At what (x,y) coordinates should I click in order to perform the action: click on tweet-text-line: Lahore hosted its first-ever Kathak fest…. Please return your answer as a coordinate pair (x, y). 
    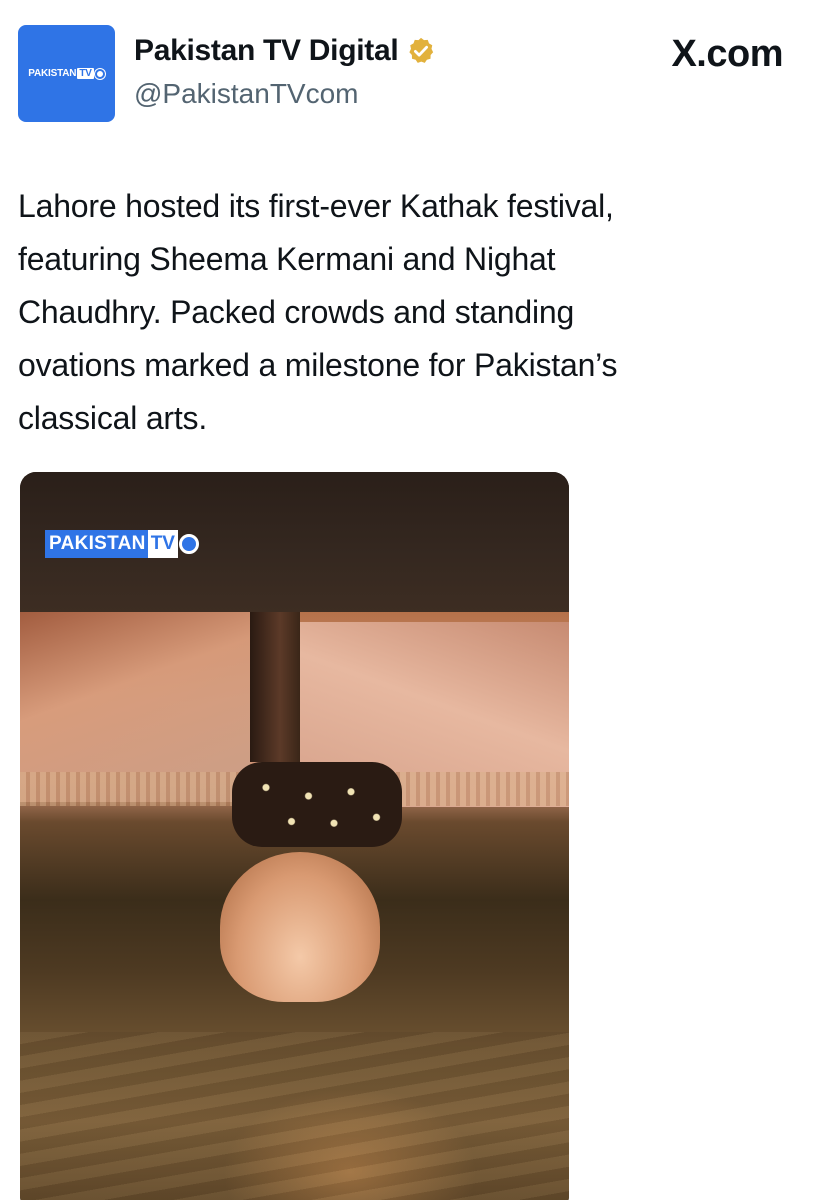
    Looking at the image, I should click on (316, 206).